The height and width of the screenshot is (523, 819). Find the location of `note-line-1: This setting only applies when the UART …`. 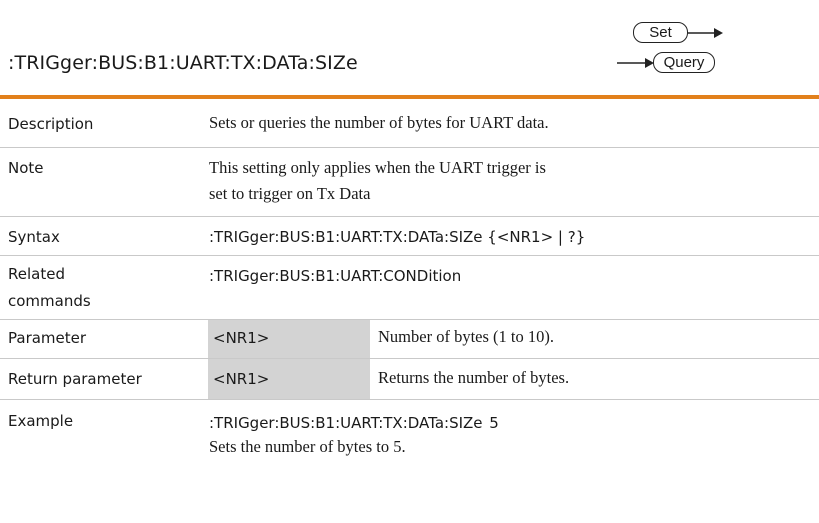

note-line-1: This setting only applies when the UART … is located at coordinates (377, 167).